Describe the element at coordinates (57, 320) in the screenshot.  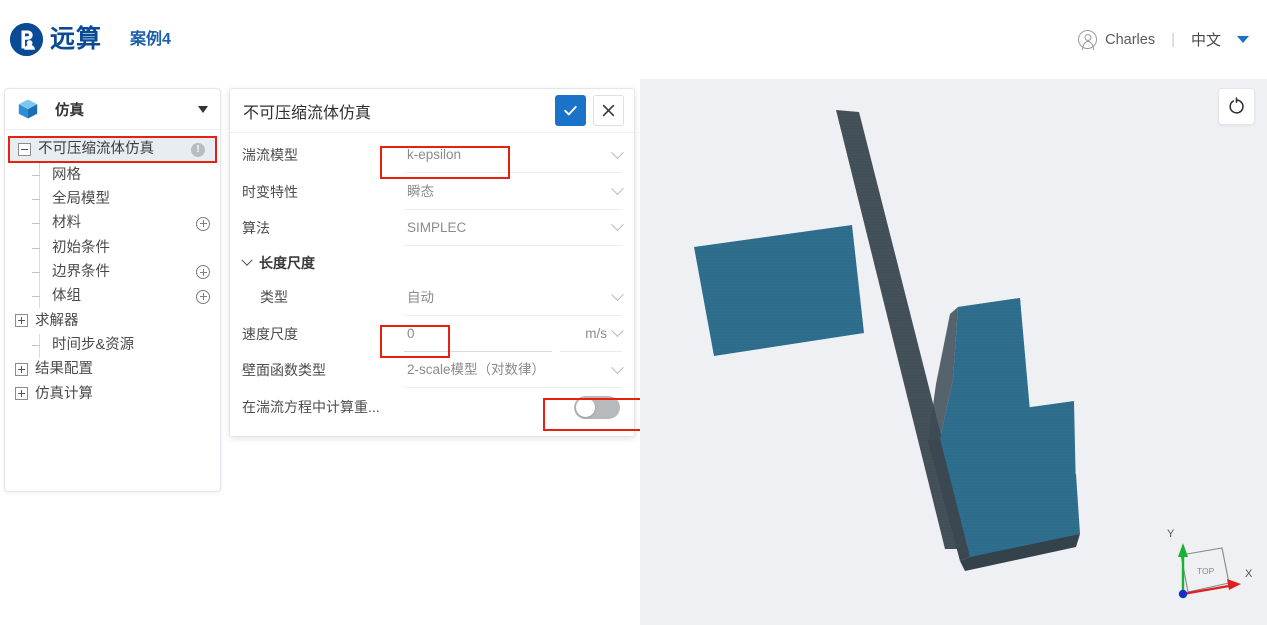
I see `sidebar-item-label: 求解器` at that location.